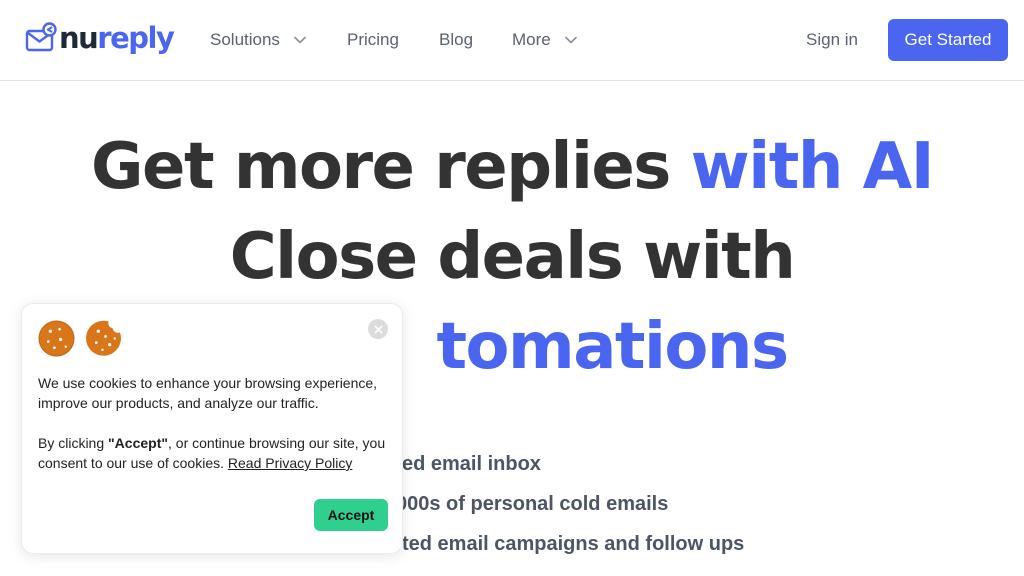 The height and width of the screenshot is (576, 1024). I want to click on nav-solutions-label: Solutions, so click(245, 39).